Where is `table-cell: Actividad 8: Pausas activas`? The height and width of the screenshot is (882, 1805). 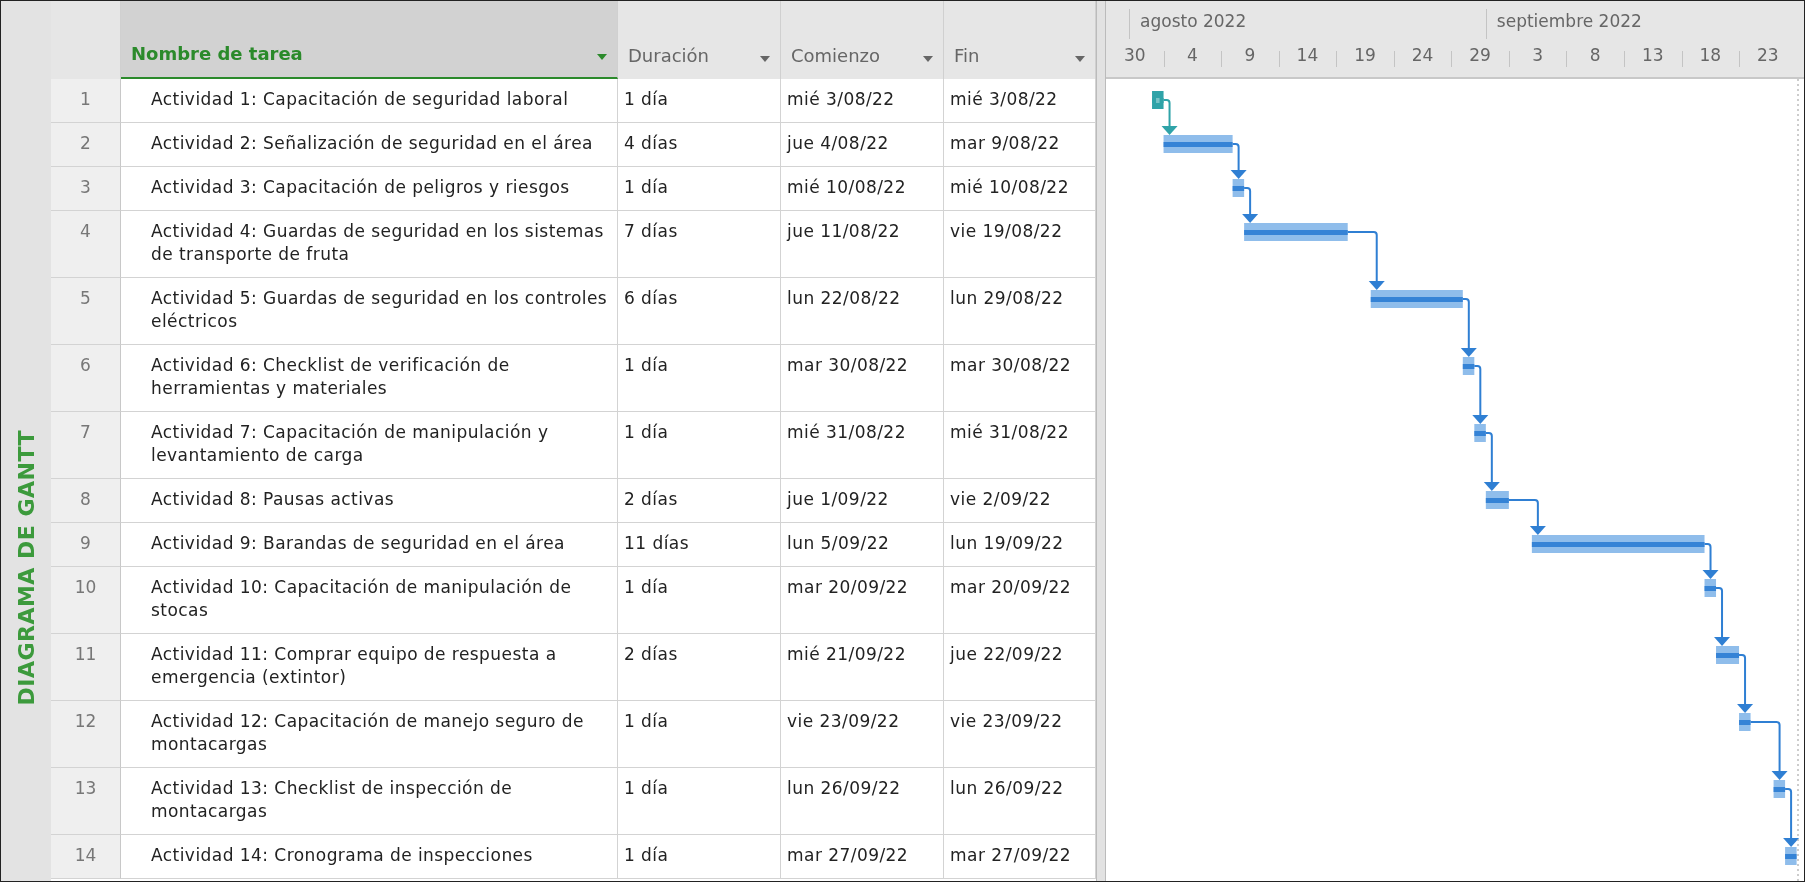
table-cell: Actividad 8: Pausas activas is located at coordinates (369, 501).